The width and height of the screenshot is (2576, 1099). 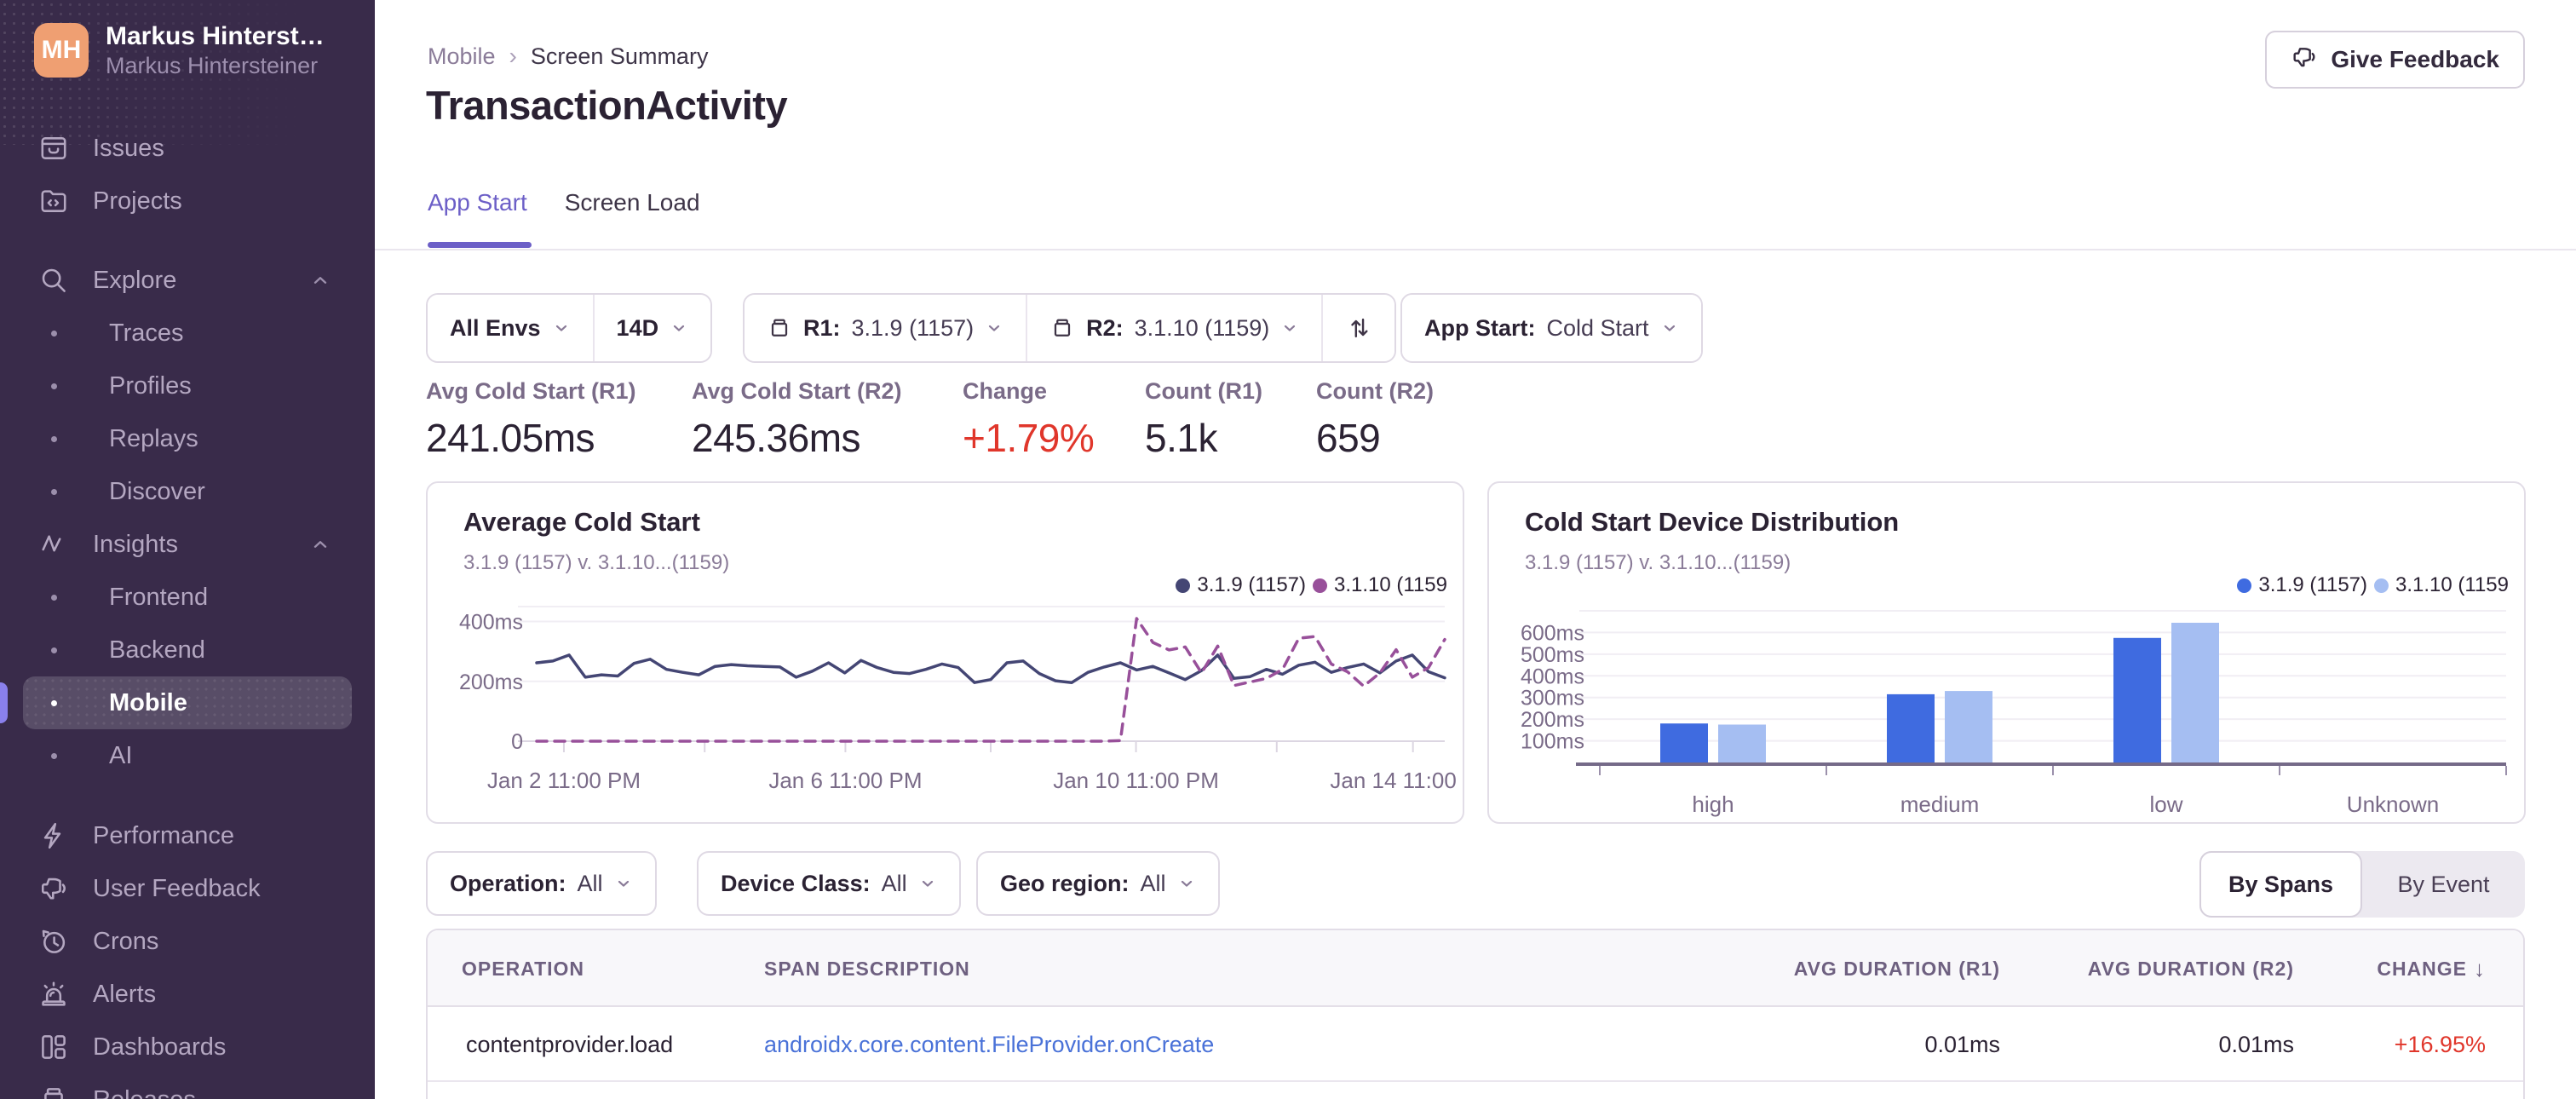 What do you see at coordinates (188, 386) in the screenshot?
I see `sidebar-item-profiles: Profiles` at bounding box center [188, 386].